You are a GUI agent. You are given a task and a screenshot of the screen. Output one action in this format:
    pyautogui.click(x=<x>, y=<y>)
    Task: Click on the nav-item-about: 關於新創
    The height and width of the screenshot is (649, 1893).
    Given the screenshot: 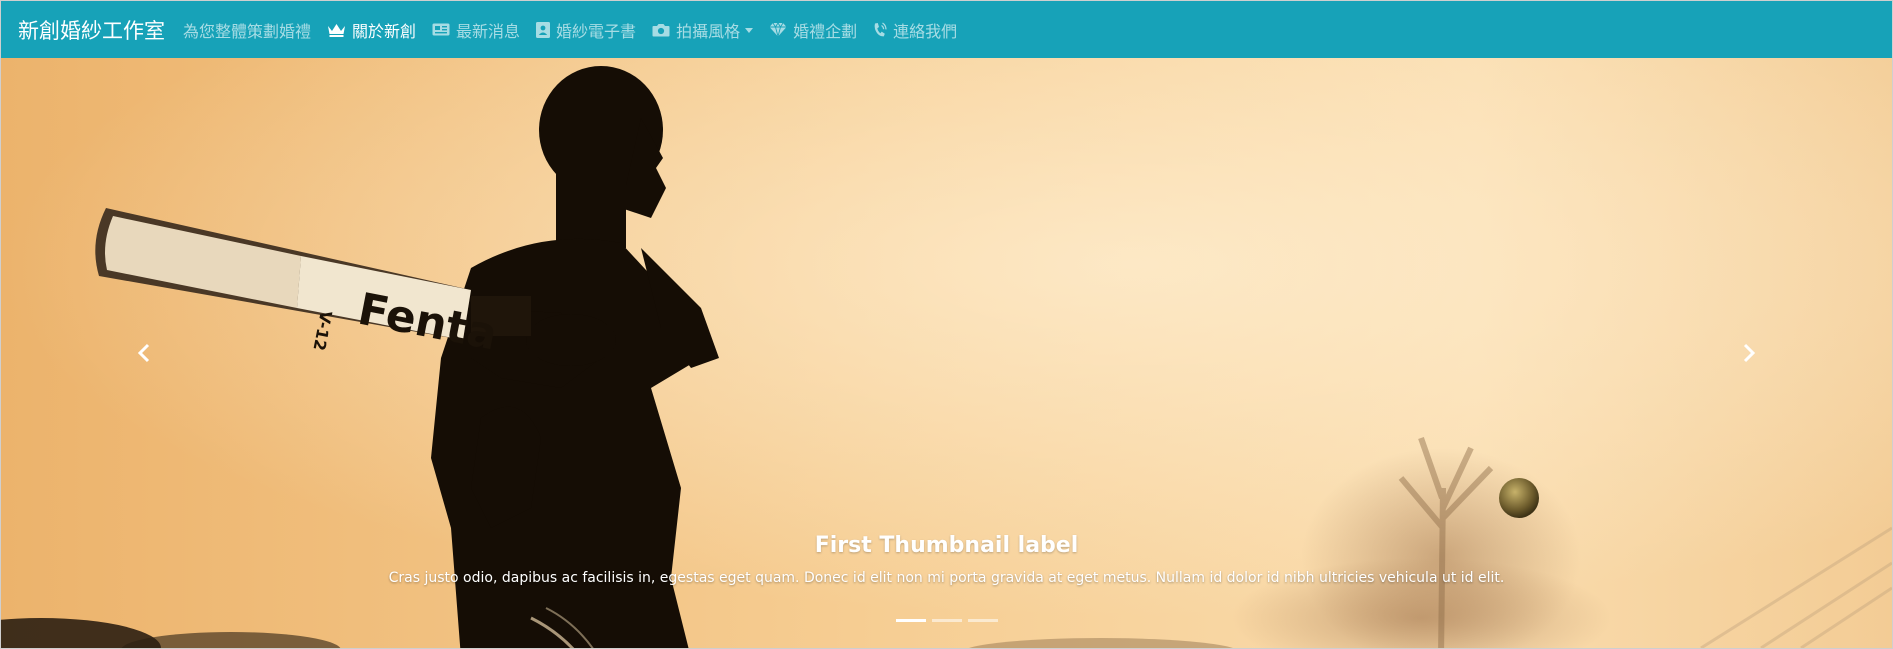 What is the action you would take?
    pyautogui.click(x=371, y=30)
    